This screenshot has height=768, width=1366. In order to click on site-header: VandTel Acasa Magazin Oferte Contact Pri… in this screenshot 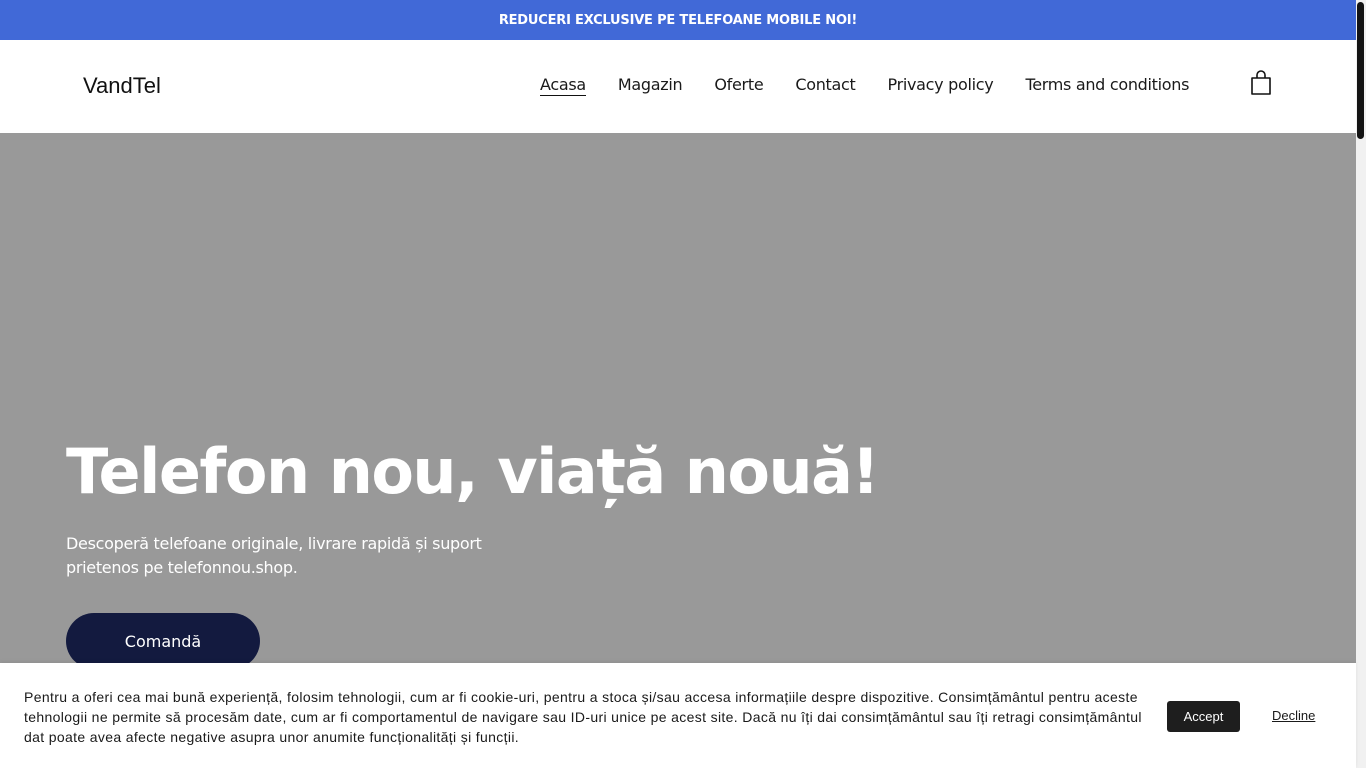, I will do `click(678, 86)`.